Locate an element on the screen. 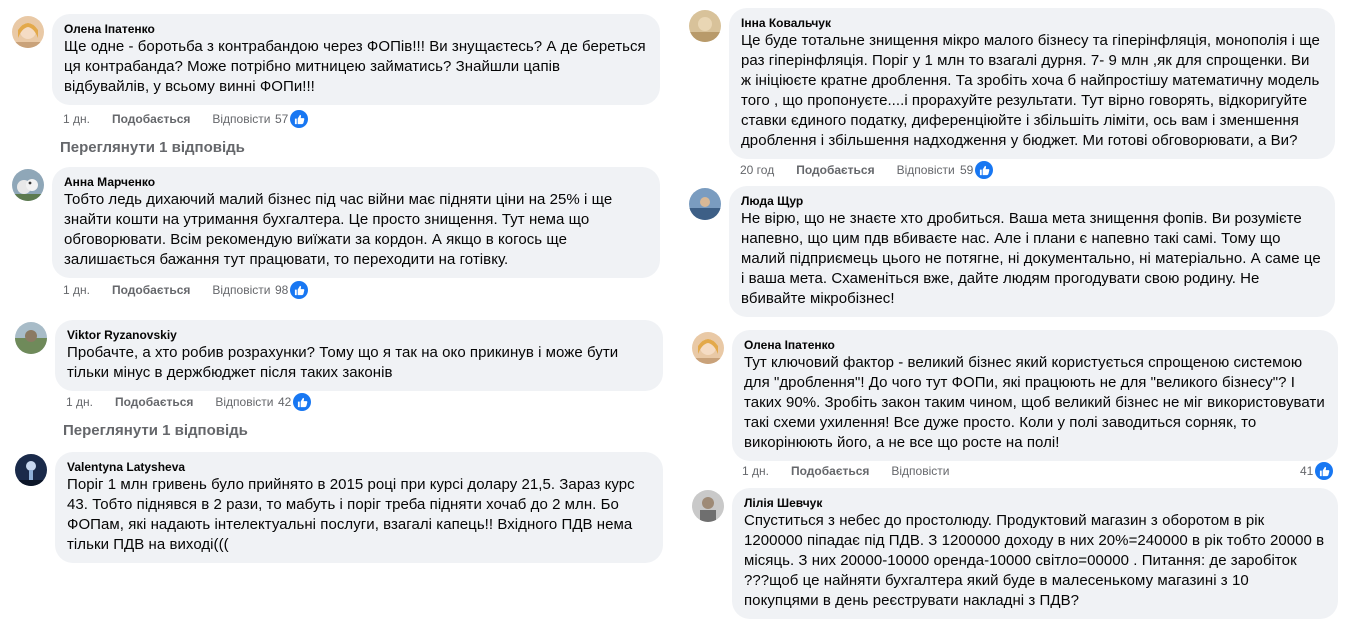 The width and height of the screenshot is (1367, 622). reaction-count: 42 is located at coordinates (295, 402).